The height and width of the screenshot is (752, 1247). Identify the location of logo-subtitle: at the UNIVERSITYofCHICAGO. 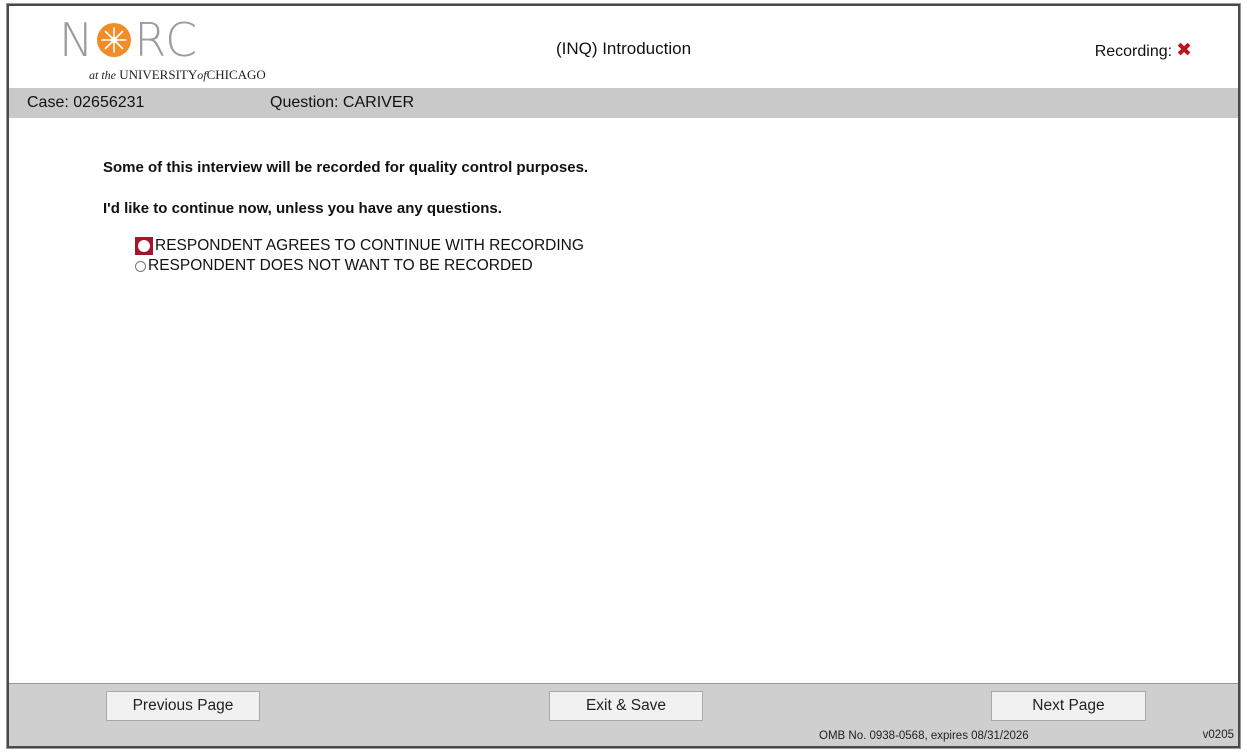
(177, 74).